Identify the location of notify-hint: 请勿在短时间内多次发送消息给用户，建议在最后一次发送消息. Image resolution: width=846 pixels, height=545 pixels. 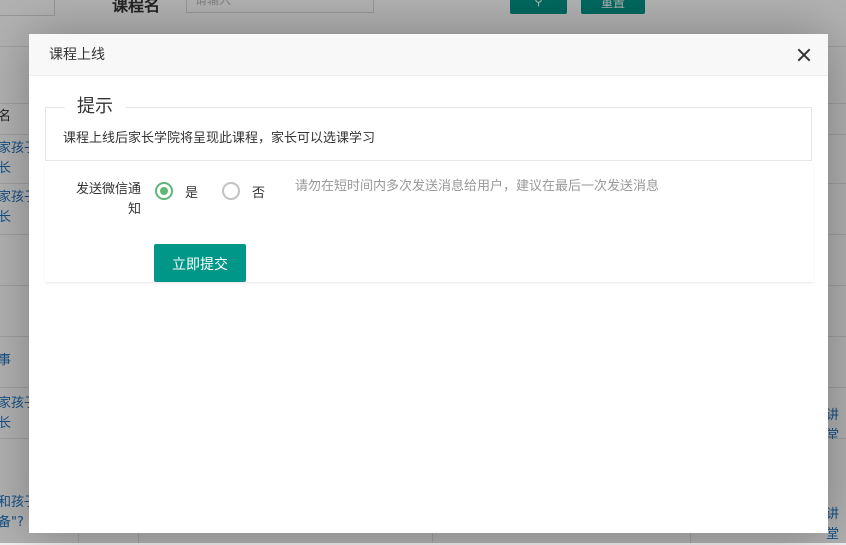
(477, 186).